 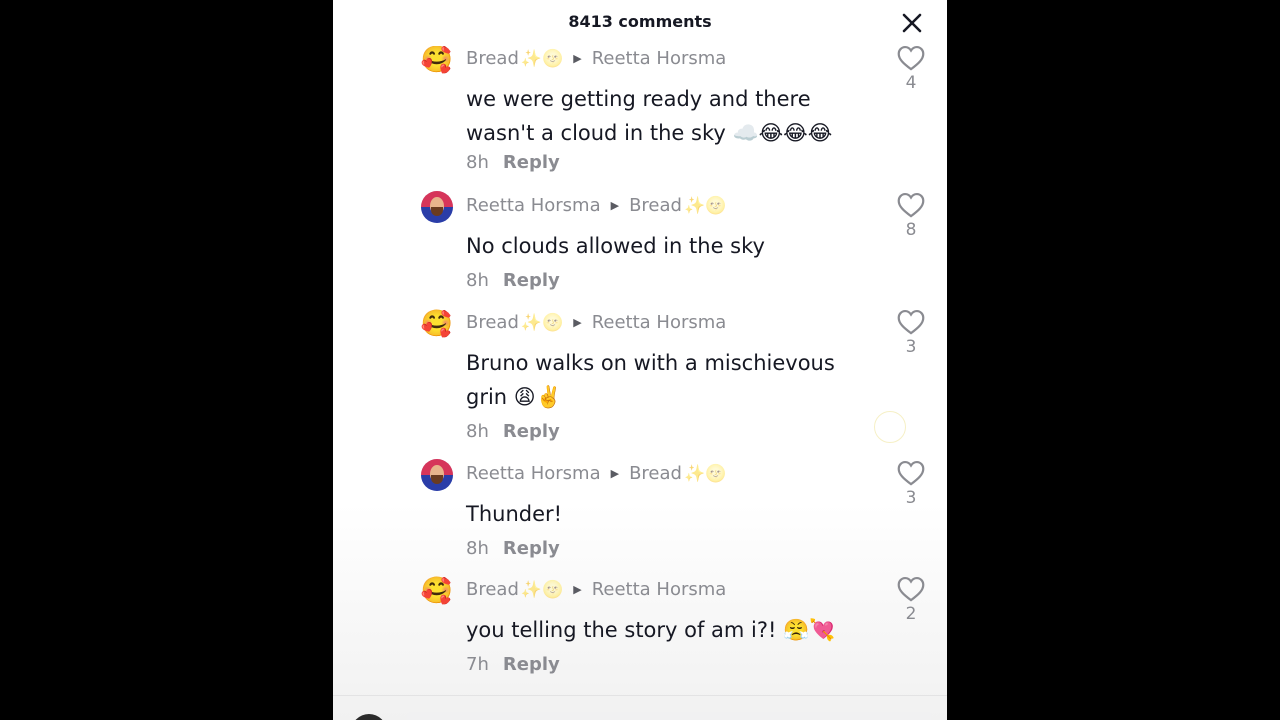 I want to click on comment-input, so click(x=669, y=716).